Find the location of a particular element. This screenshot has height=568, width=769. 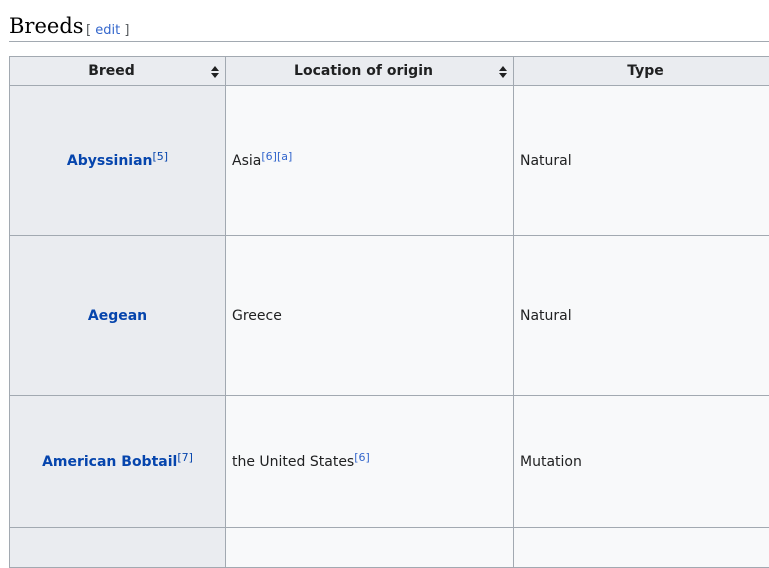

column-header-label: Type is located at coordinates (645, 71).